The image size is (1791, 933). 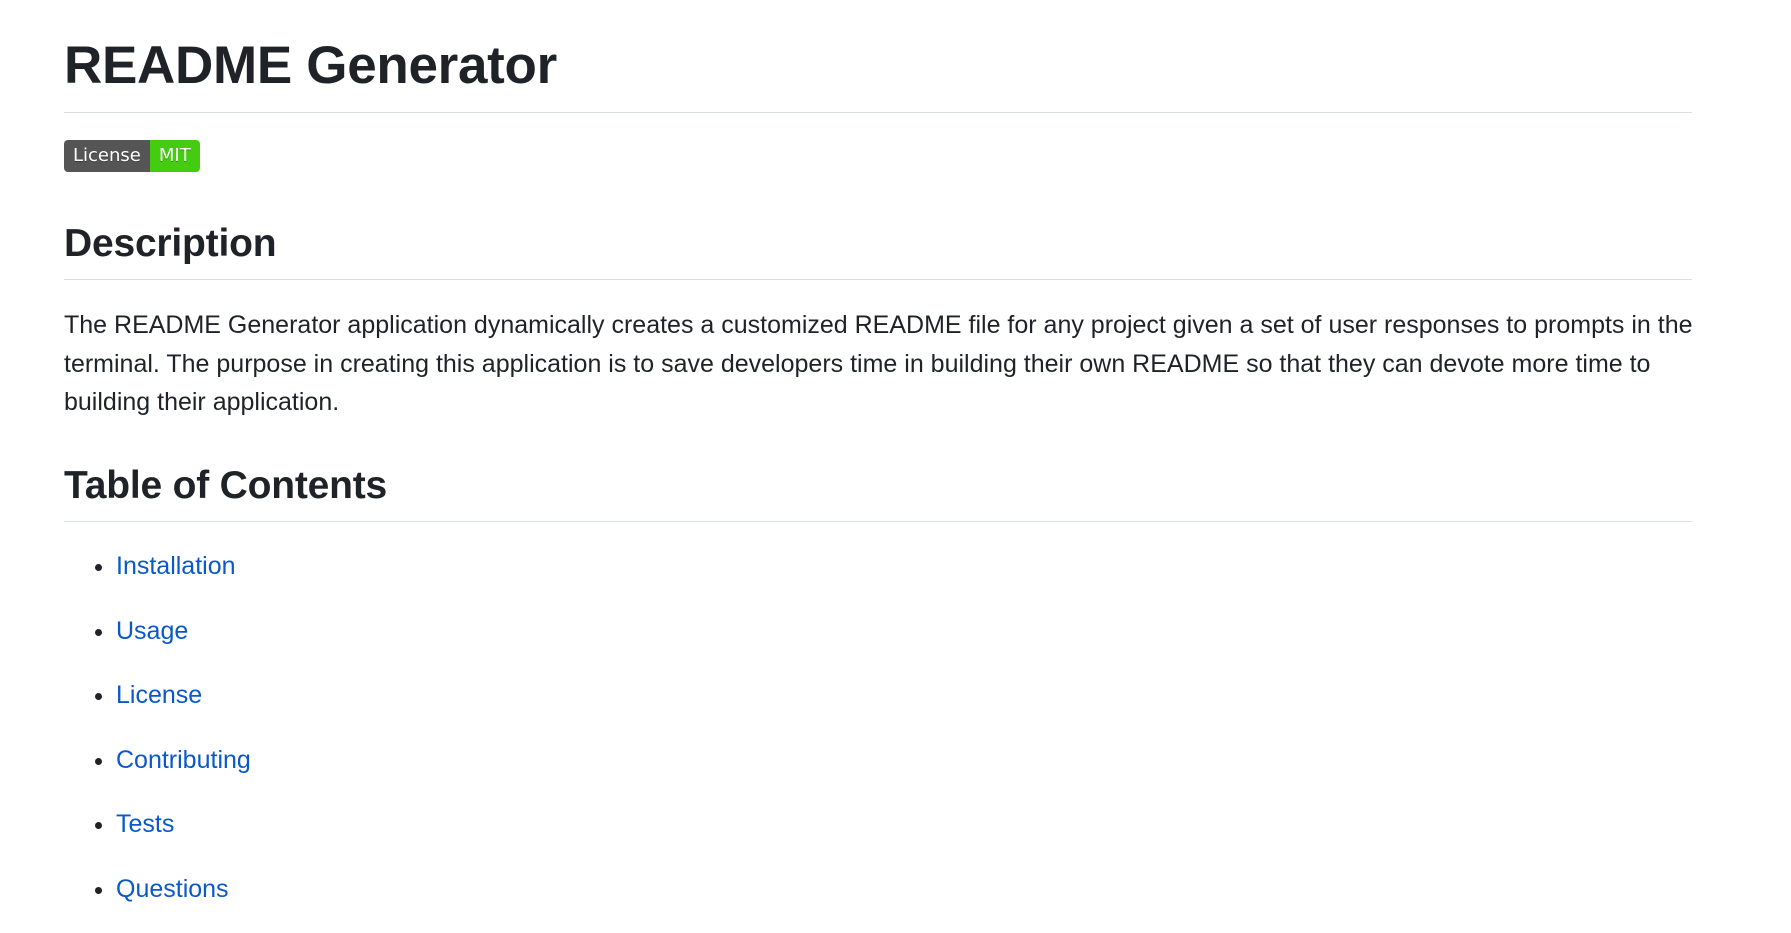 I want to click on toc-item-tests: Tests, so click(x=183, y=836).